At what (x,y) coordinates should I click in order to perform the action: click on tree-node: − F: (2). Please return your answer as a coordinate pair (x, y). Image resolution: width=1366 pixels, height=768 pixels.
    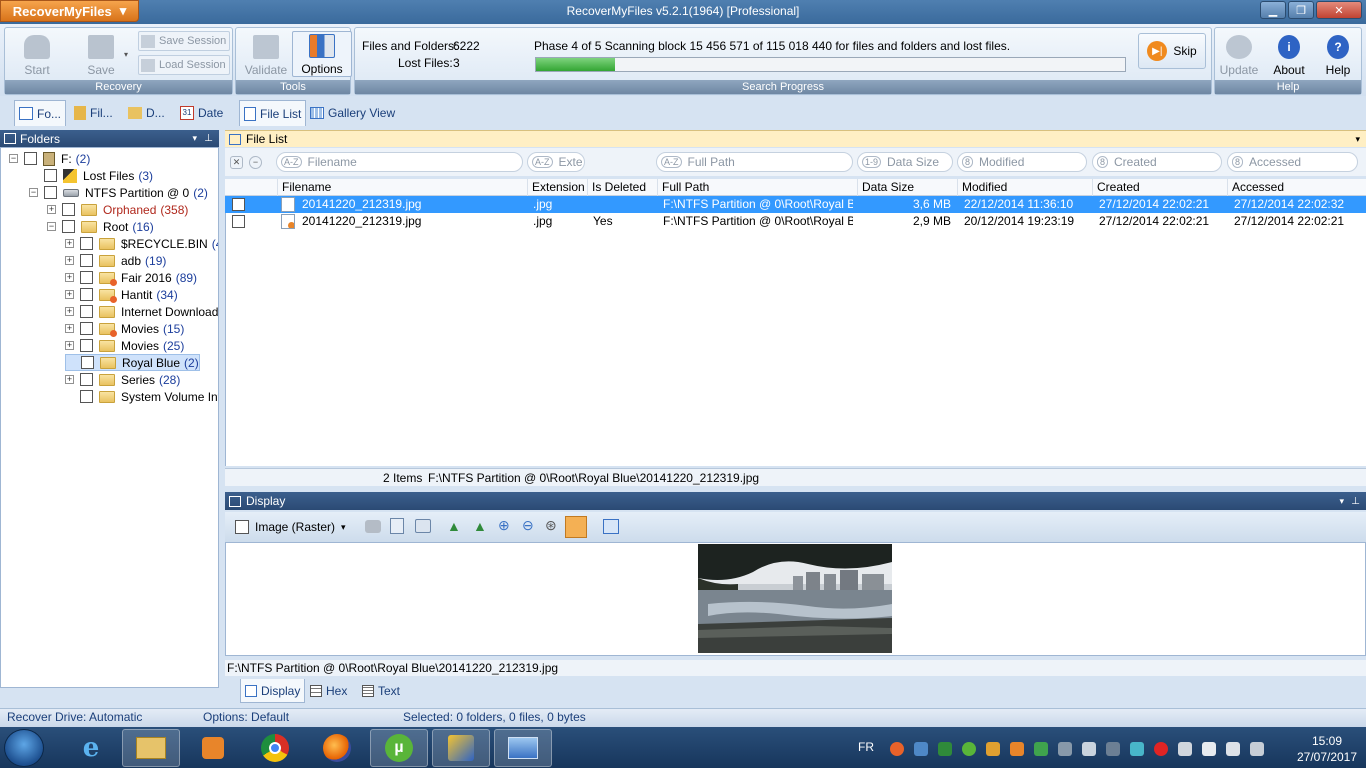
    Looking at the image, I should click on (49, 158).